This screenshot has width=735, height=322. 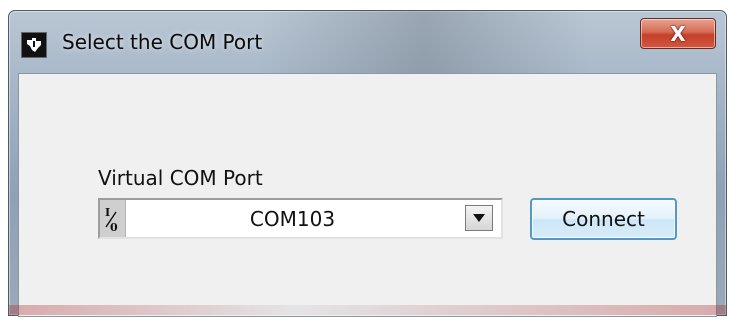 I want to click on com-port-select: I 0 COM103, so click(x=300, y=218).